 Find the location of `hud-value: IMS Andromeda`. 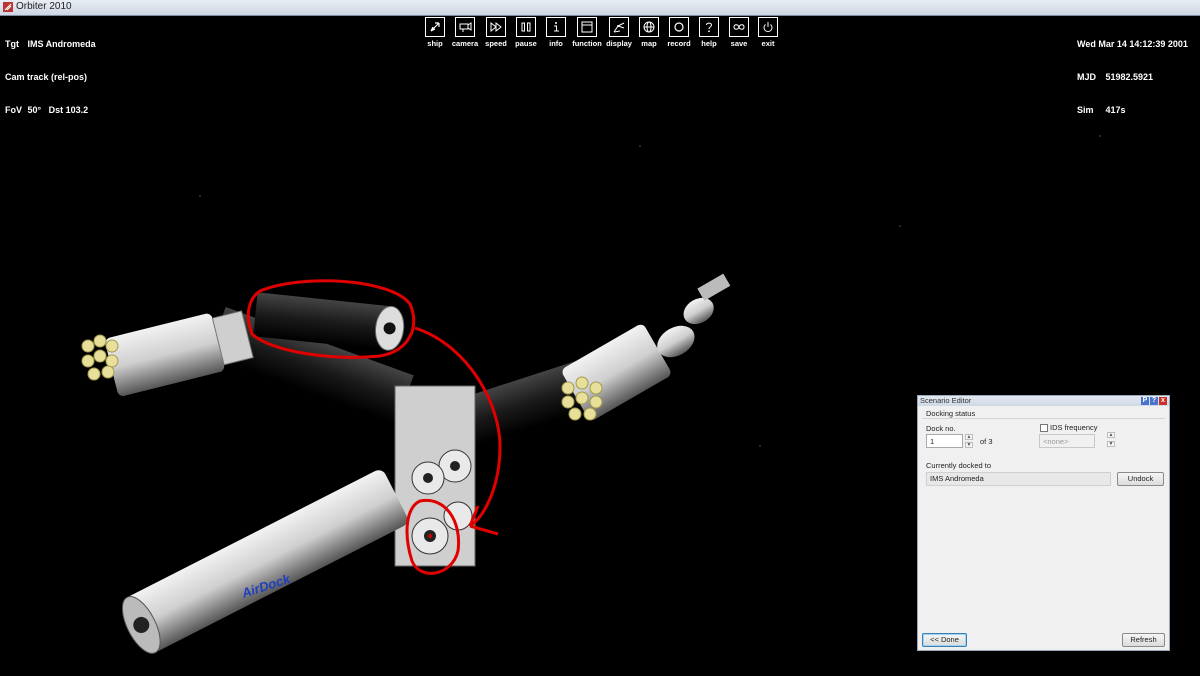

hud-value: IMS Andromeda is located at coordinates (61, 44).